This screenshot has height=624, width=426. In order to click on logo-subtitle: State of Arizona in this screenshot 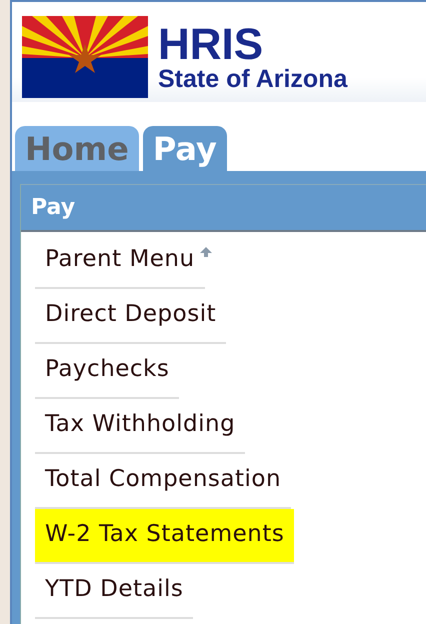, I will do `click(253, 79)`.